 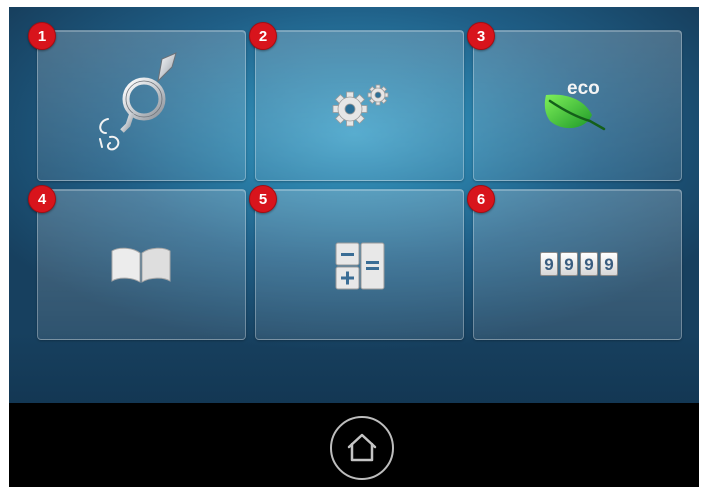 I want to click on home-icon, so click(x=362, y=447).